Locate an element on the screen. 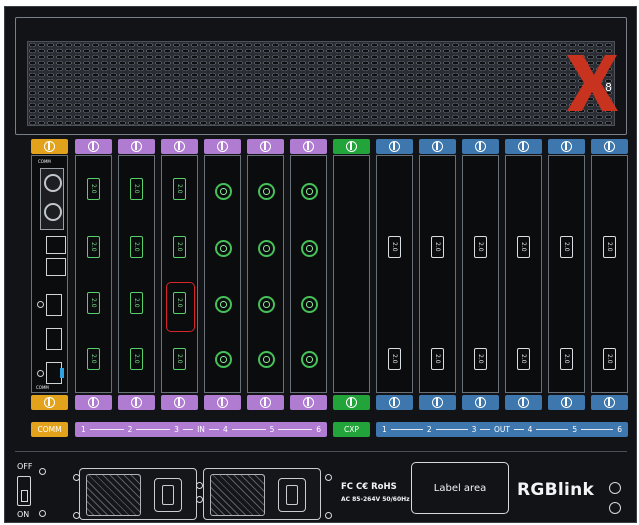  ground-icon is located at coordinates (615, 488).